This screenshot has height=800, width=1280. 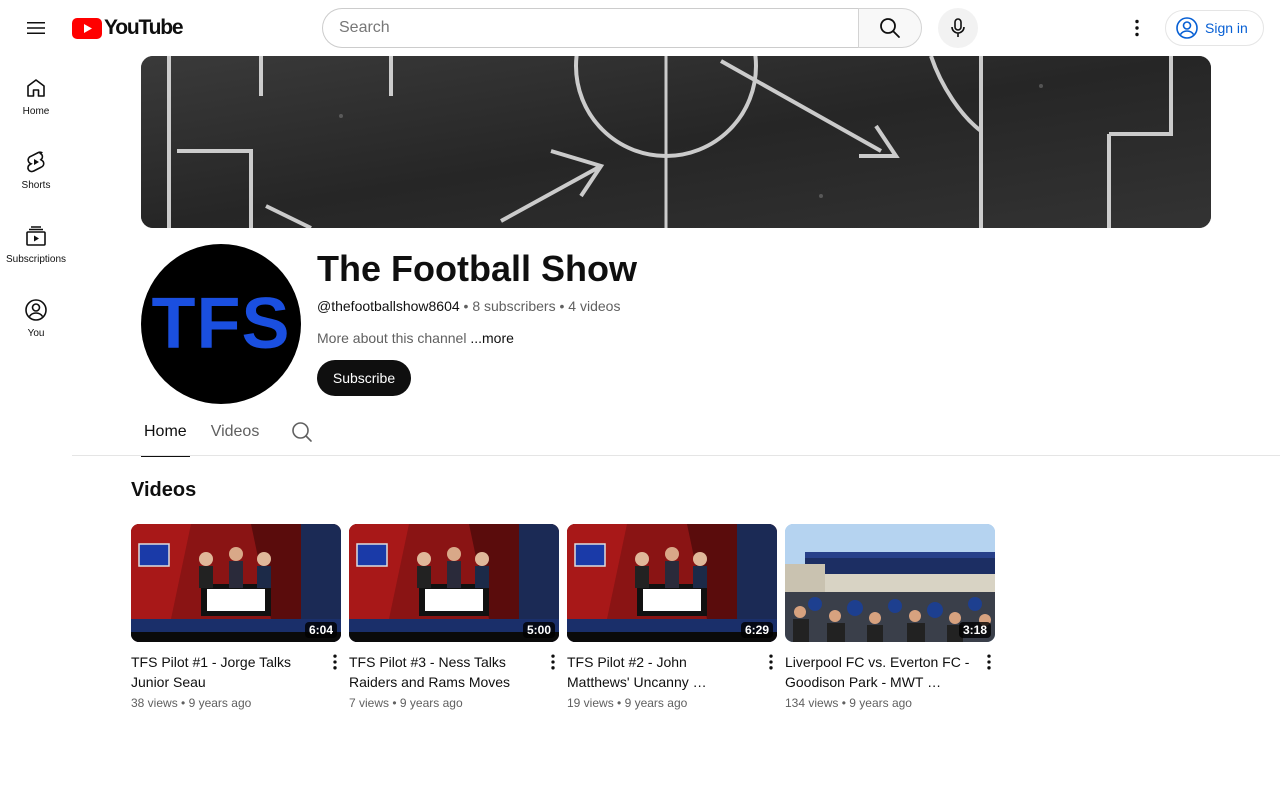 I want to click on video-metadata: 7 views • 9 years ago, so click(x=442, y=703).